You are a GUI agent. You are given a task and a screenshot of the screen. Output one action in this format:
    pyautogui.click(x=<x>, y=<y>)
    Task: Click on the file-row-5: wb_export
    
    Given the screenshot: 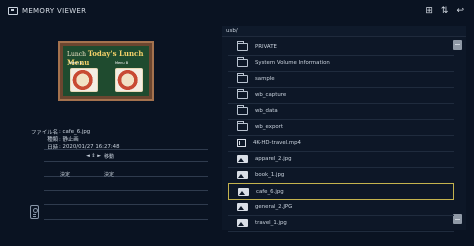 What is the action you would take?
    pyautogui.click(x=341, y=127)
    